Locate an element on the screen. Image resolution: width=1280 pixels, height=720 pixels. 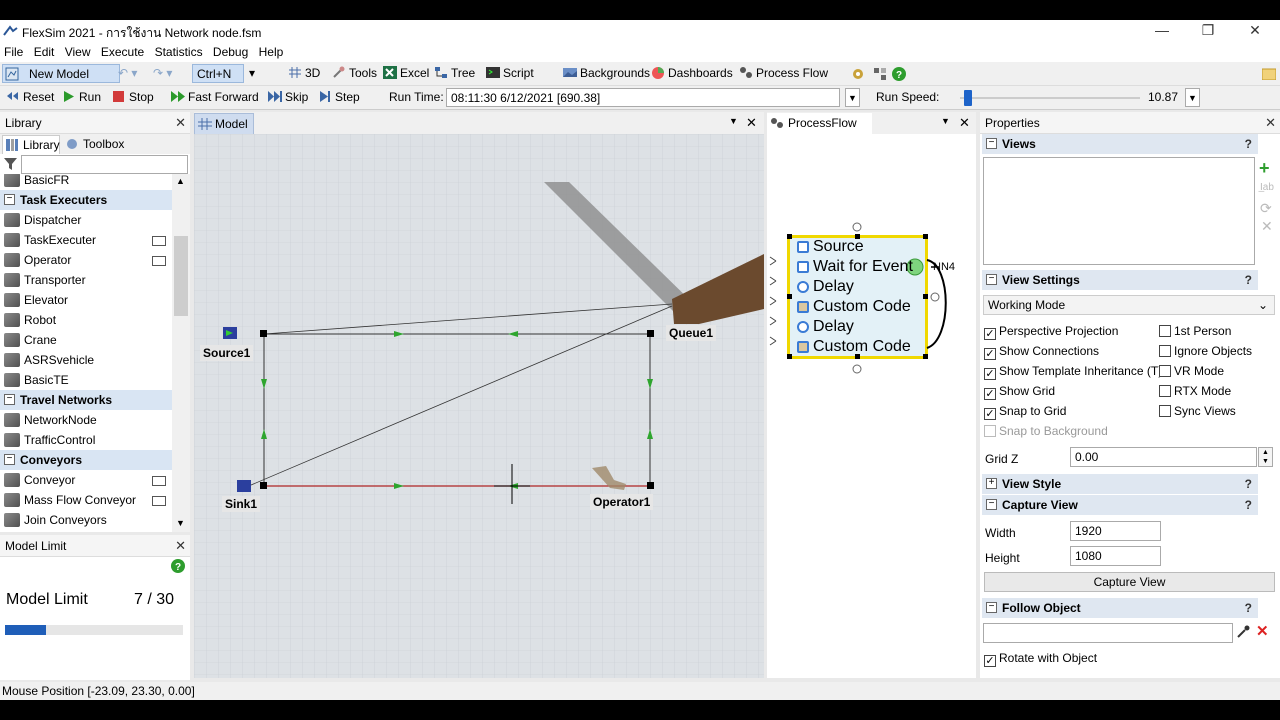
library-item: Crane is located at coordinates (86, 340).